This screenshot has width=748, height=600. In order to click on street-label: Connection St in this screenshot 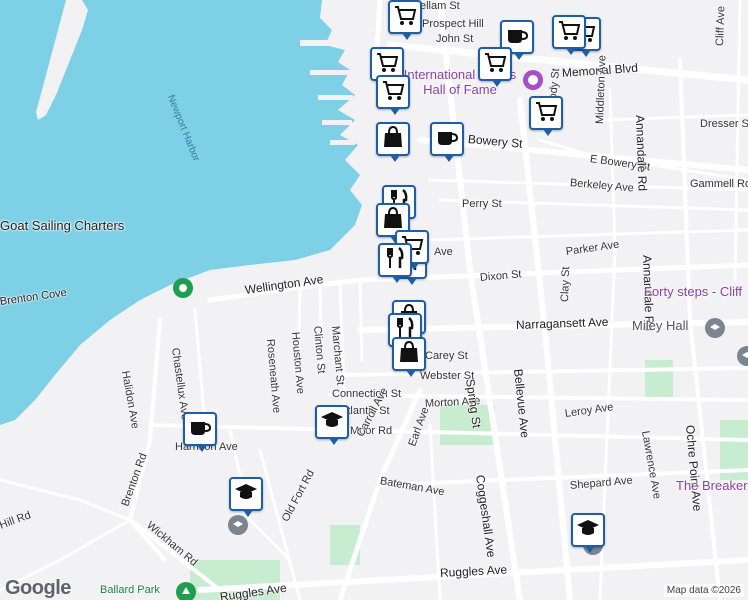, I will do `click(367, 394)`.